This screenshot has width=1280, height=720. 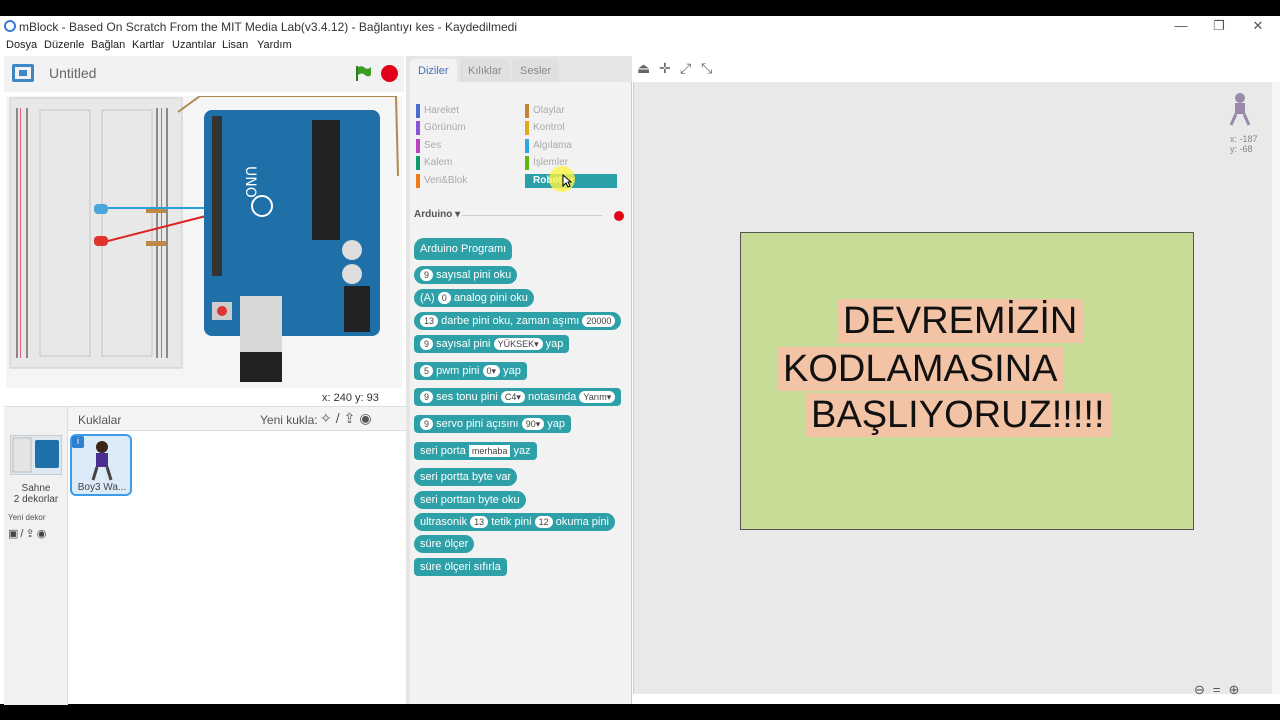 I want to click on minimize-button: —, so click(x=1181, y=25).